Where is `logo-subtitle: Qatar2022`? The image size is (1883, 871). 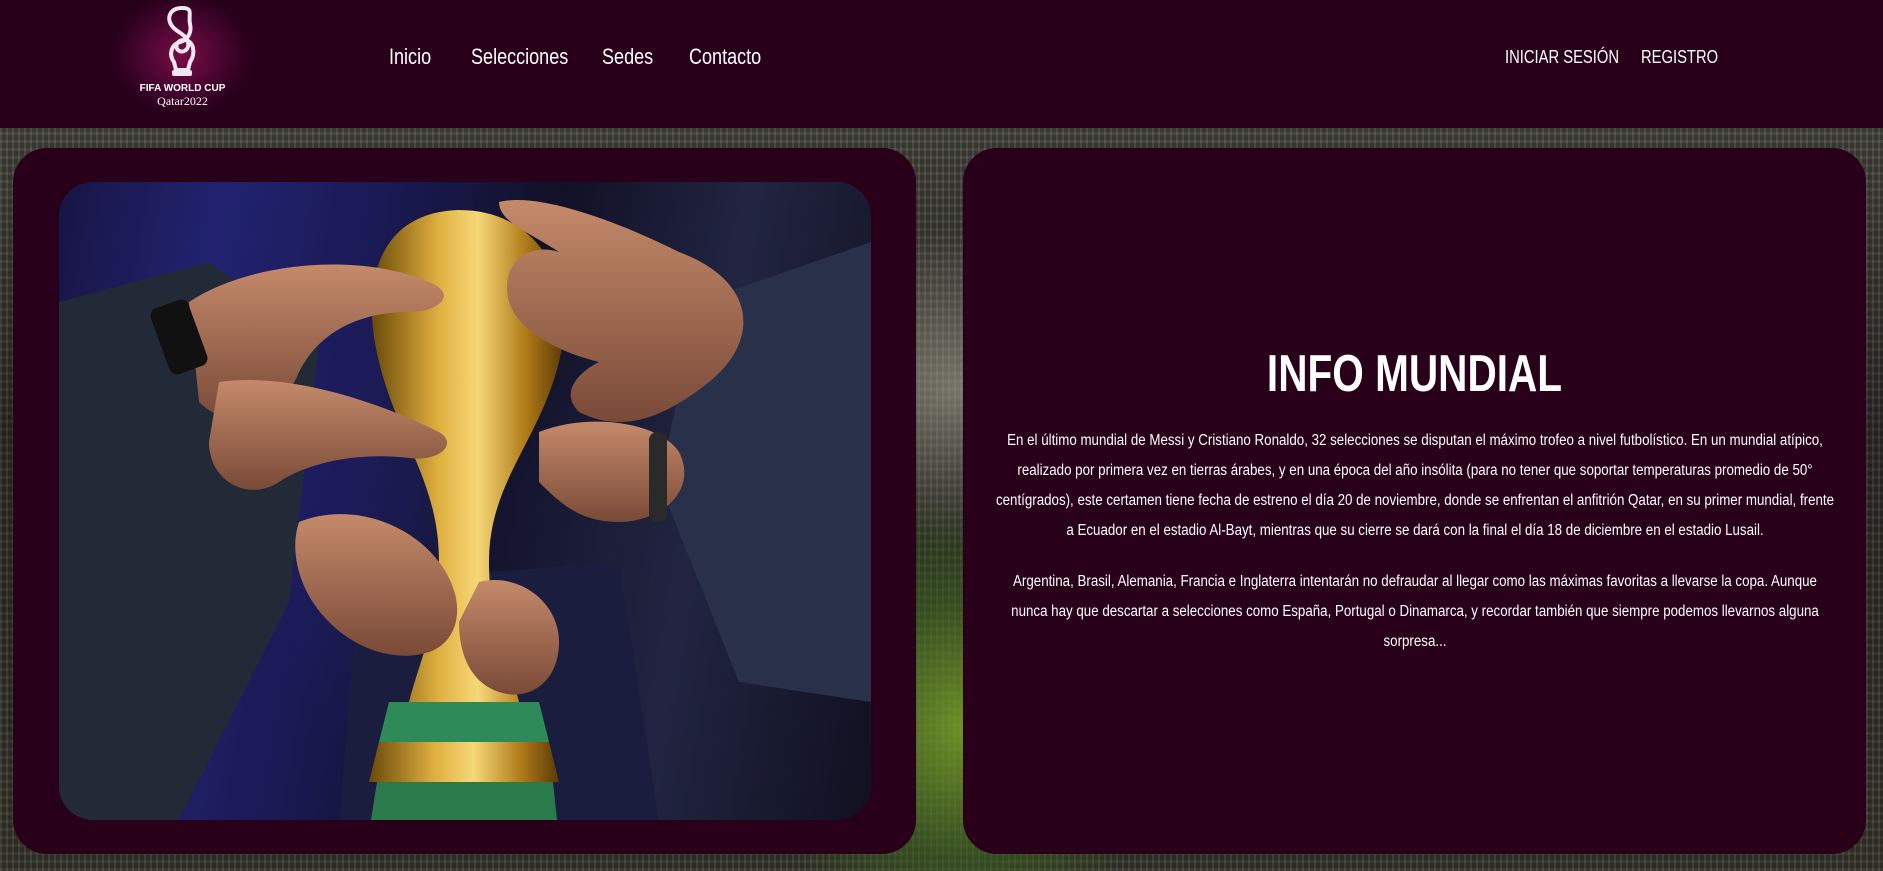
logo-subtitle: Qatar2022 is located at coordinates (182, 101).